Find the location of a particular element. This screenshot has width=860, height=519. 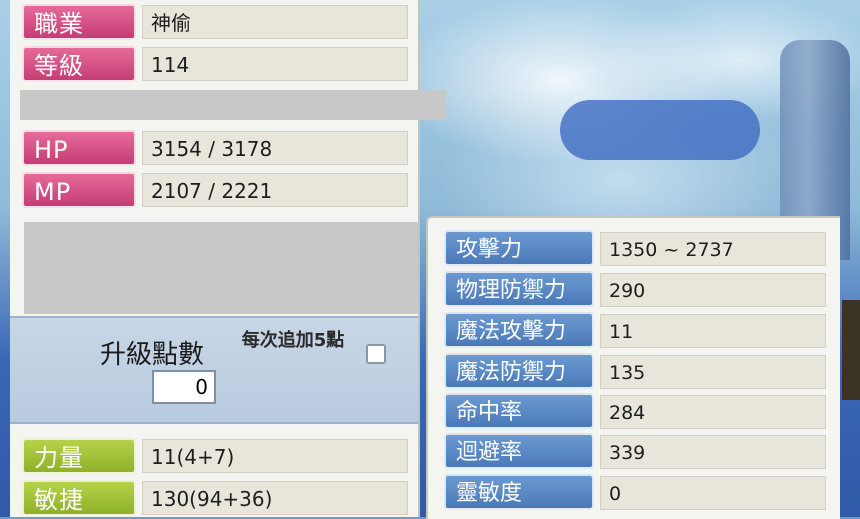

dex-row: 敏捷 130(94+36) is located at coordinates (220, 499).